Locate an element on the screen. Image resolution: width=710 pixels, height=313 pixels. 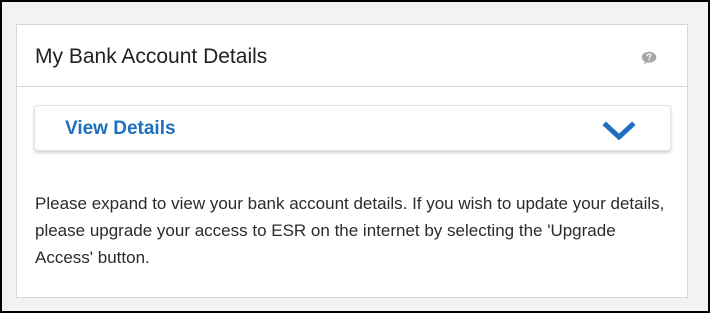
help-icon is located at coordinates (649, 58).